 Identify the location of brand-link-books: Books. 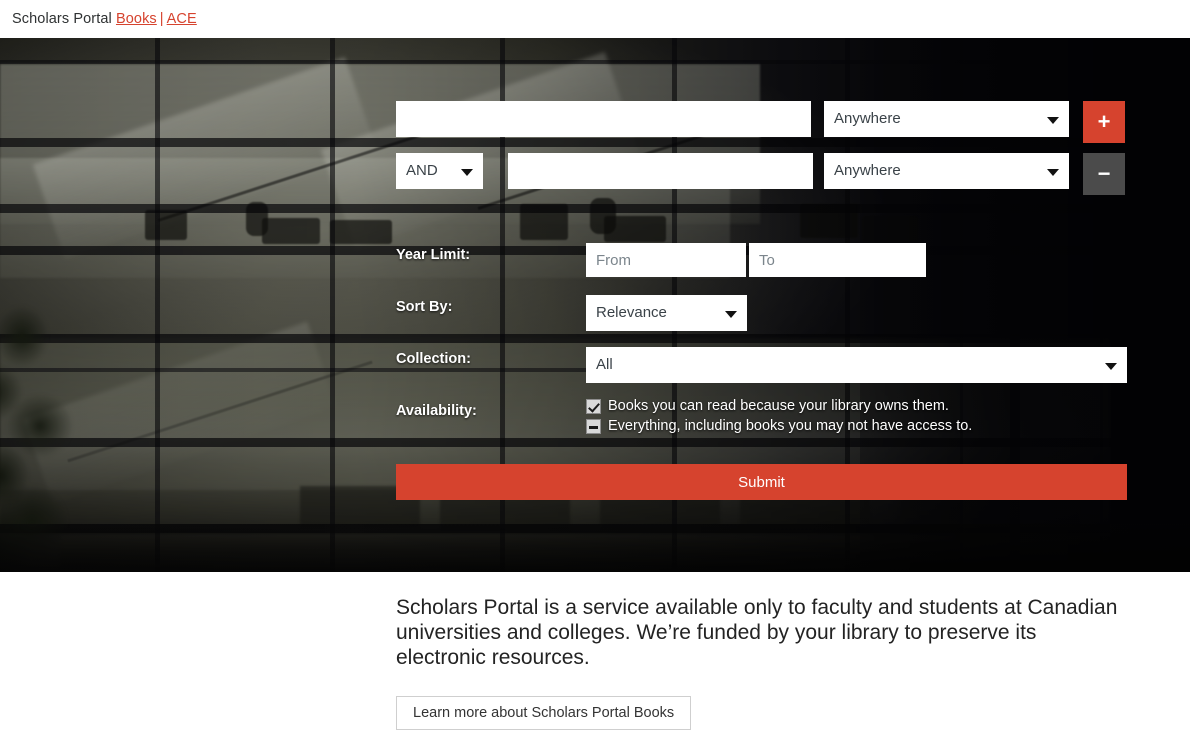
(136, 19).